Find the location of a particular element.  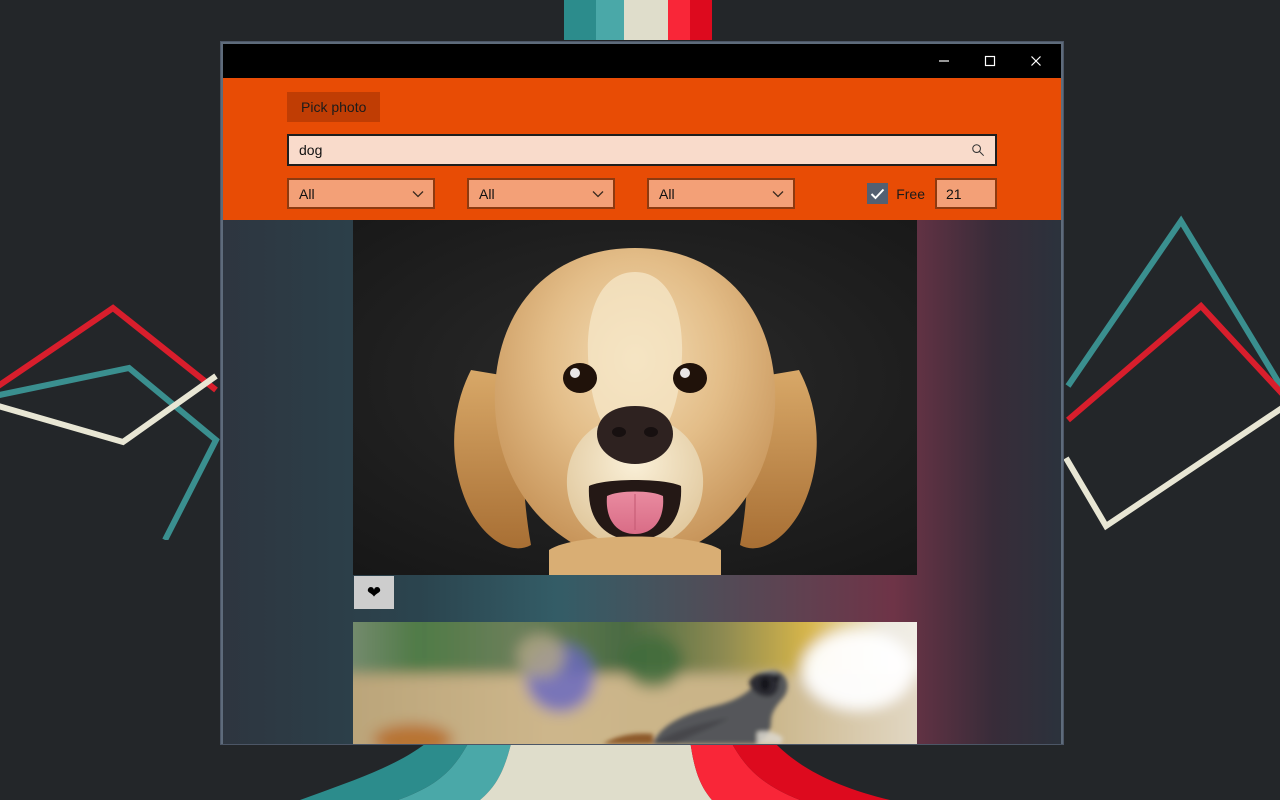

wallpaper-artwork-left is located at coordinates (110, 422).